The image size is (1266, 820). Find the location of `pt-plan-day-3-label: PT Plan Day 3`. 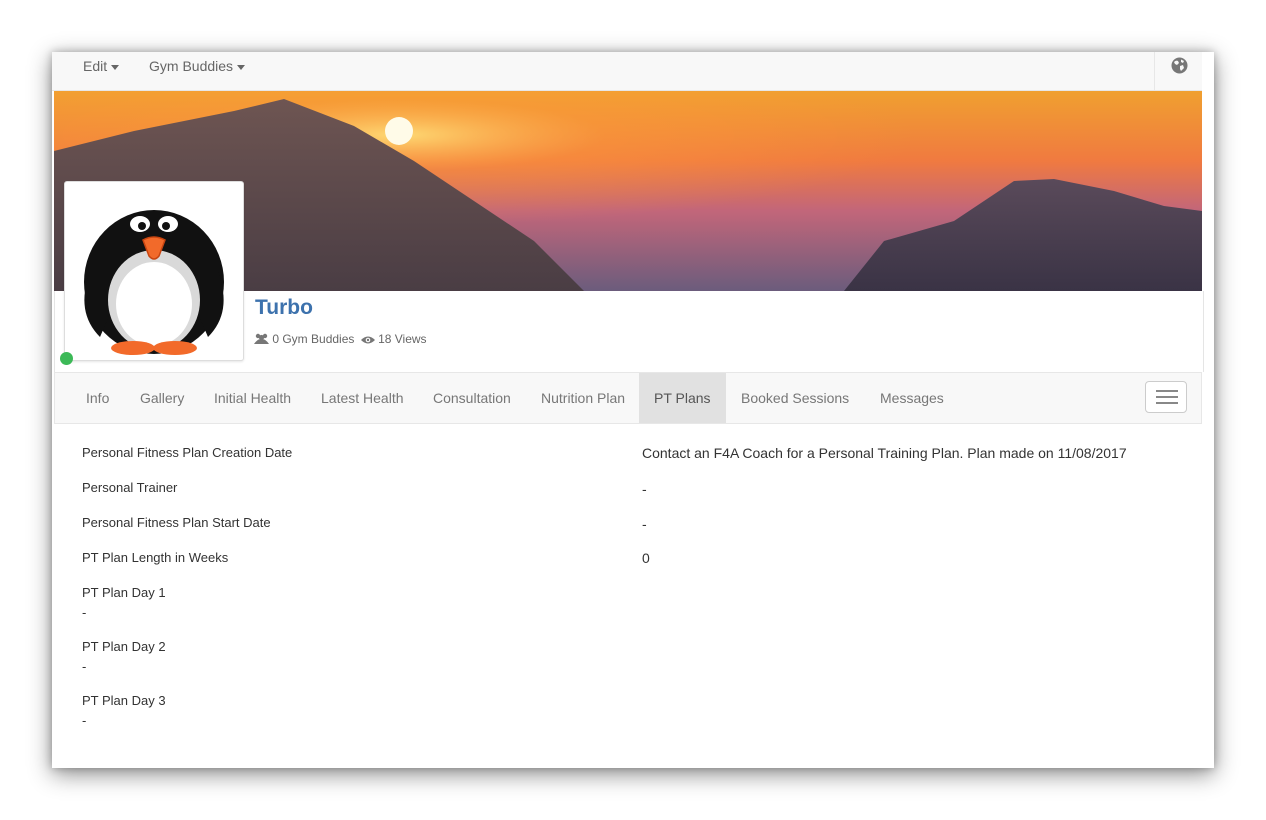

pt-plan-day-3-label: PT Plan Day 3 is located at coordinates (124, 700).